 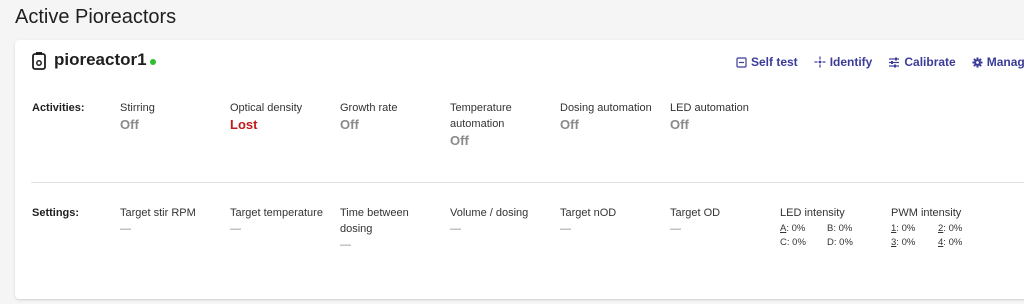 I want to click on setting-target-nod: Target nOD —, so click(x=614, y=221).